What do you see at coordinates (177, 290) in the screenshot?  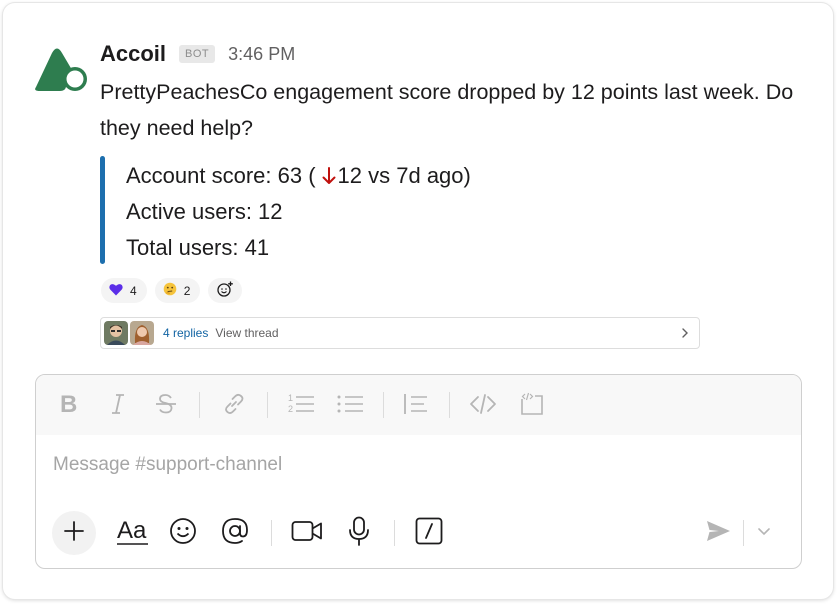 I see `reaction-thinking: 2` at bounding box center [177, 290].